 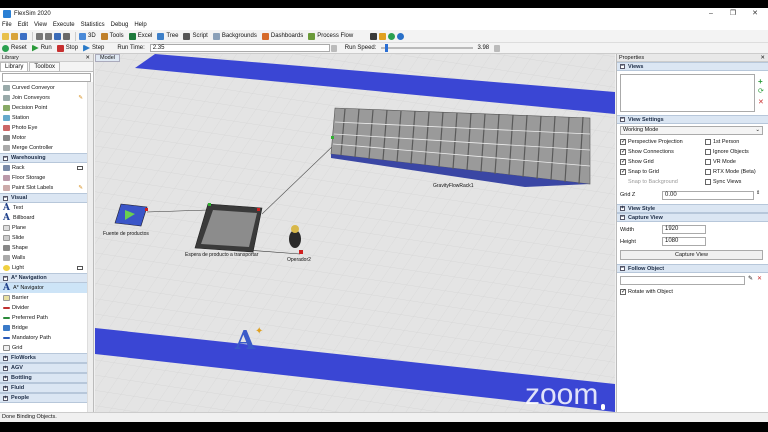 I want to click on category-astar-navigation: − A* Navigation, so click(x=46, y=278).